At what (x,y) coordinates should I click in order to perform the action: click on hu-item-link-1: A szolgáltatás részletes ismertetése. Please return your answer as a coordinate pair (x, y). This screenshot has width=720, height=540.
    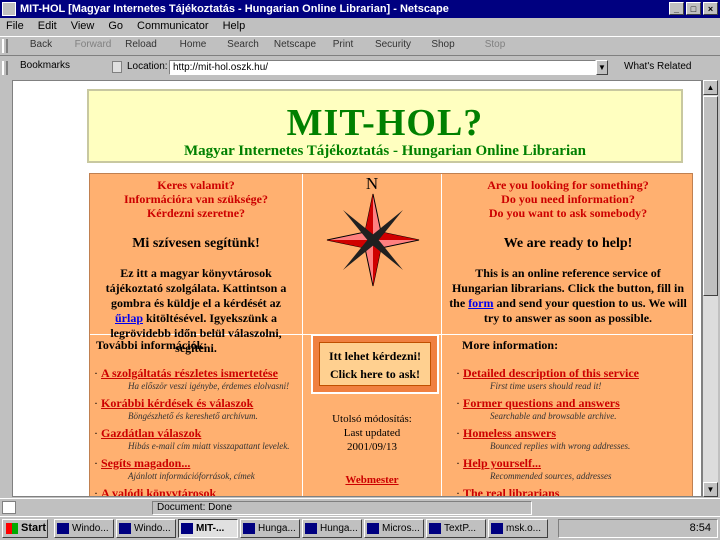
    Looking at the image, I should click on (189, 373).